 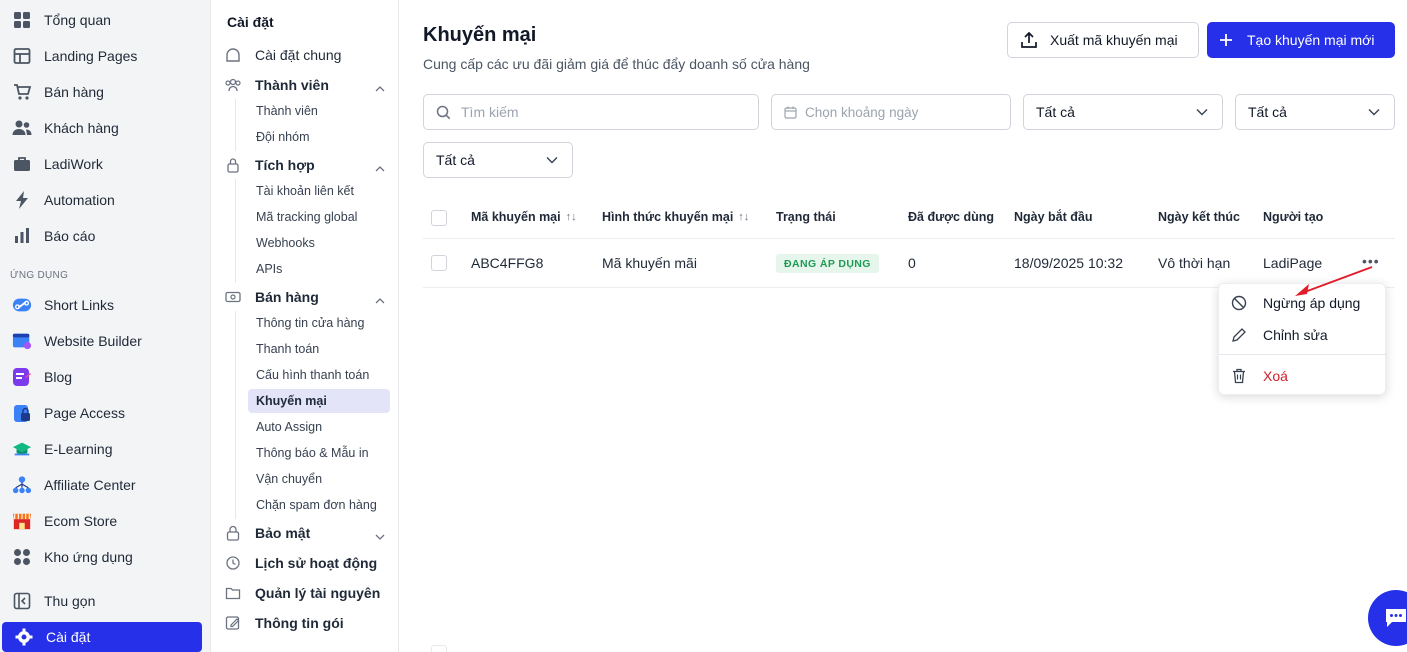 I want to click on network-icon, so click(x=22, y=485).